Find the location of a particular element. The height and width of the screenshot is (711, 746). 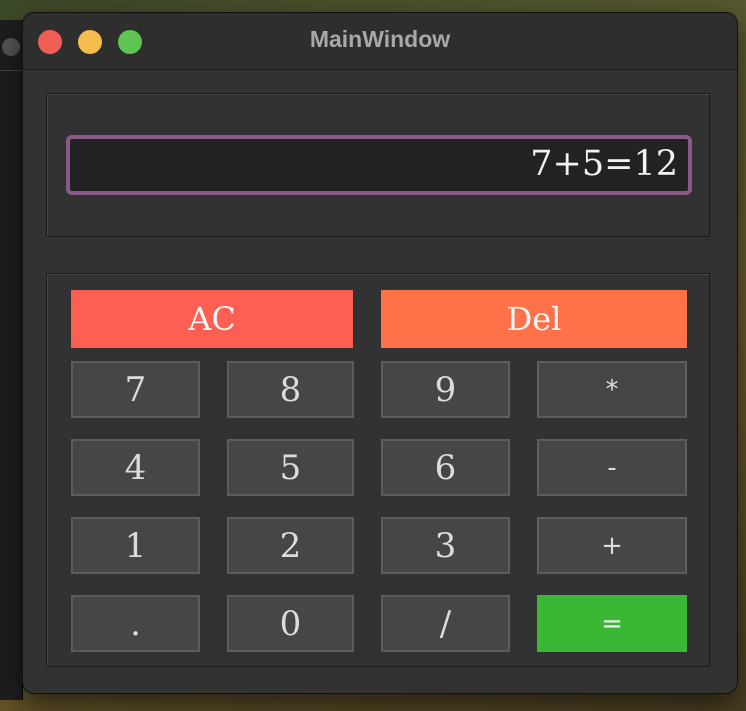

decimal-point-button: . is located at coordinates (135, 623).